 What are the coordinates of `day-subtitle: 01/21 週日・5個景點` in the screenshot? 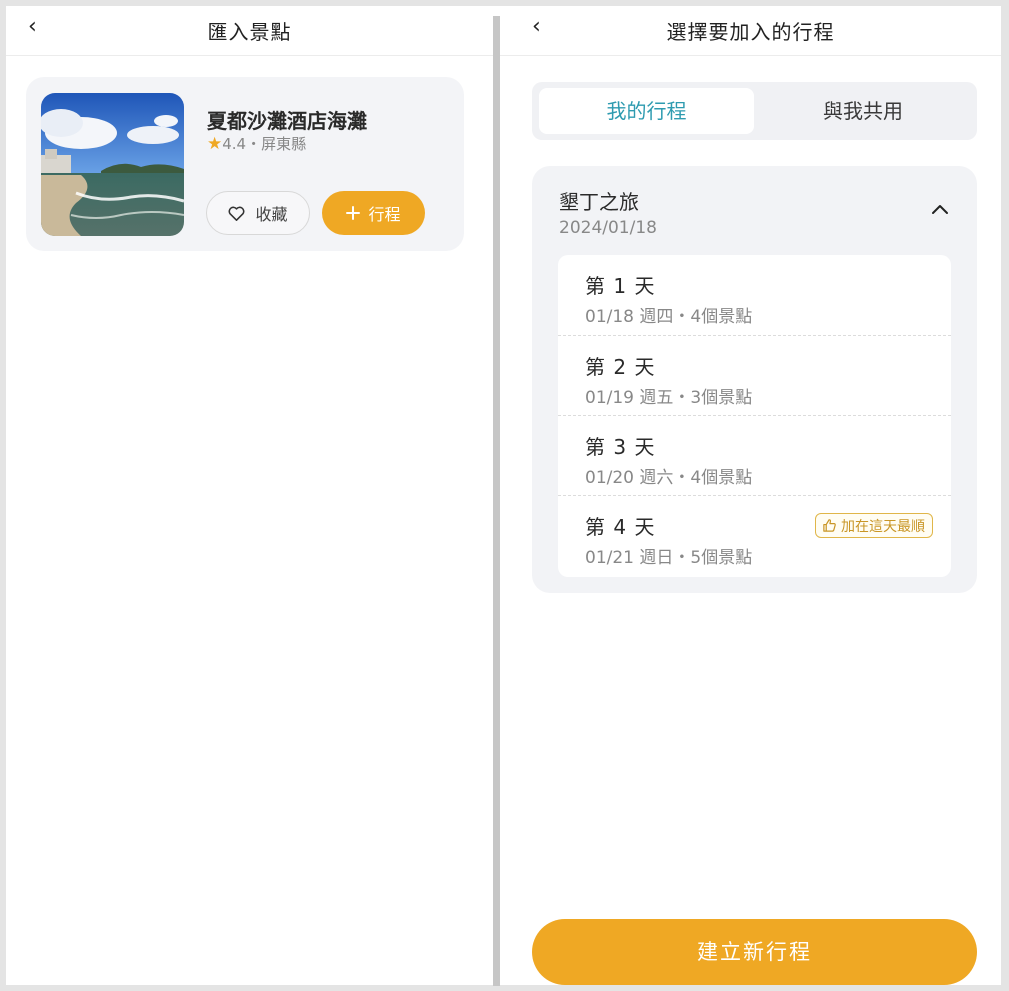 It's located at (669, 558).